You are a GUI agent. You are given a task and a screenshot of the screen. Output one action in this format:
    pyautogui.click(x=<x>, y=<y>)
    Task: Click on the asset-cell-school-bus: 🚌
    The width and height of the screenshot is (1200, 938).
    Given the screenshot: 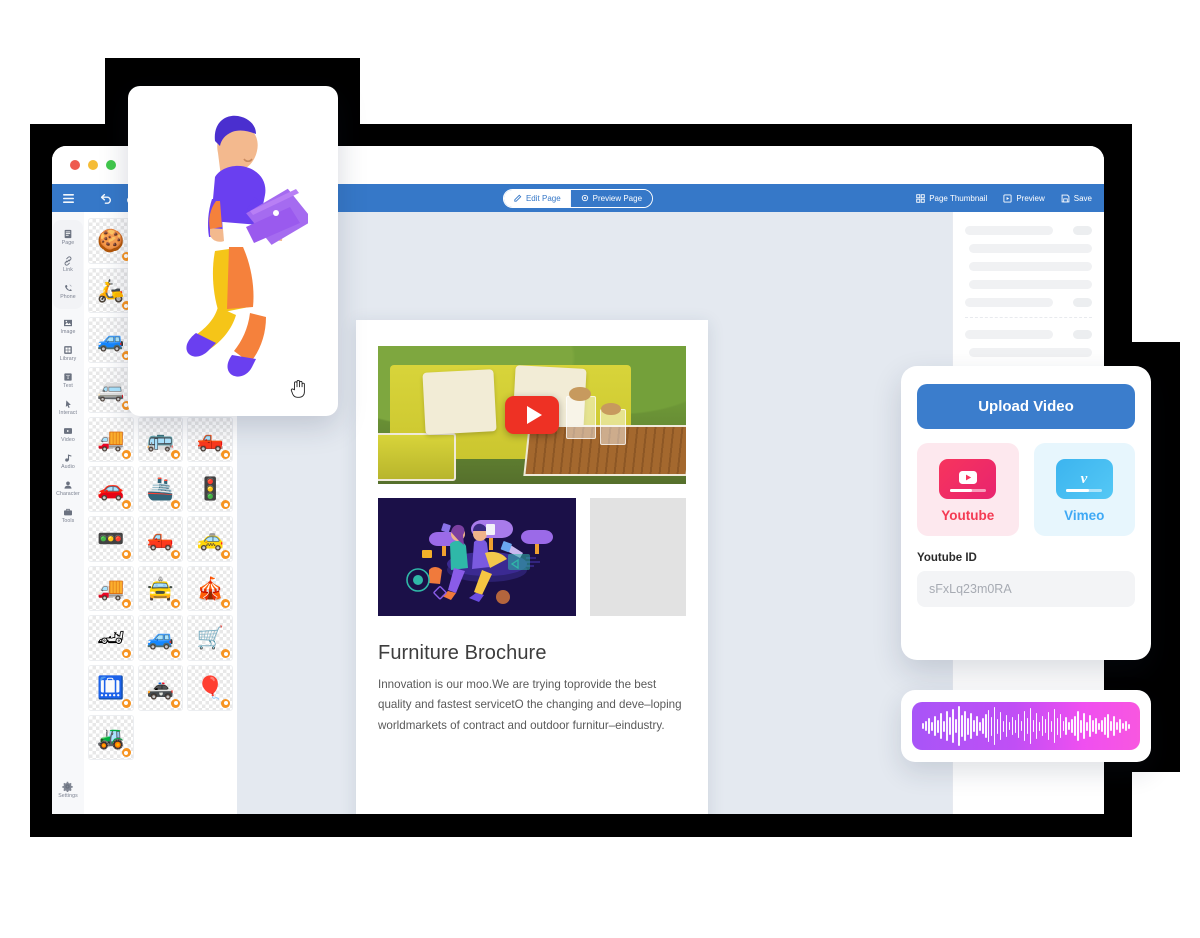 What is the action you would take?
    pyautogui.click(x=160, y=439)
    